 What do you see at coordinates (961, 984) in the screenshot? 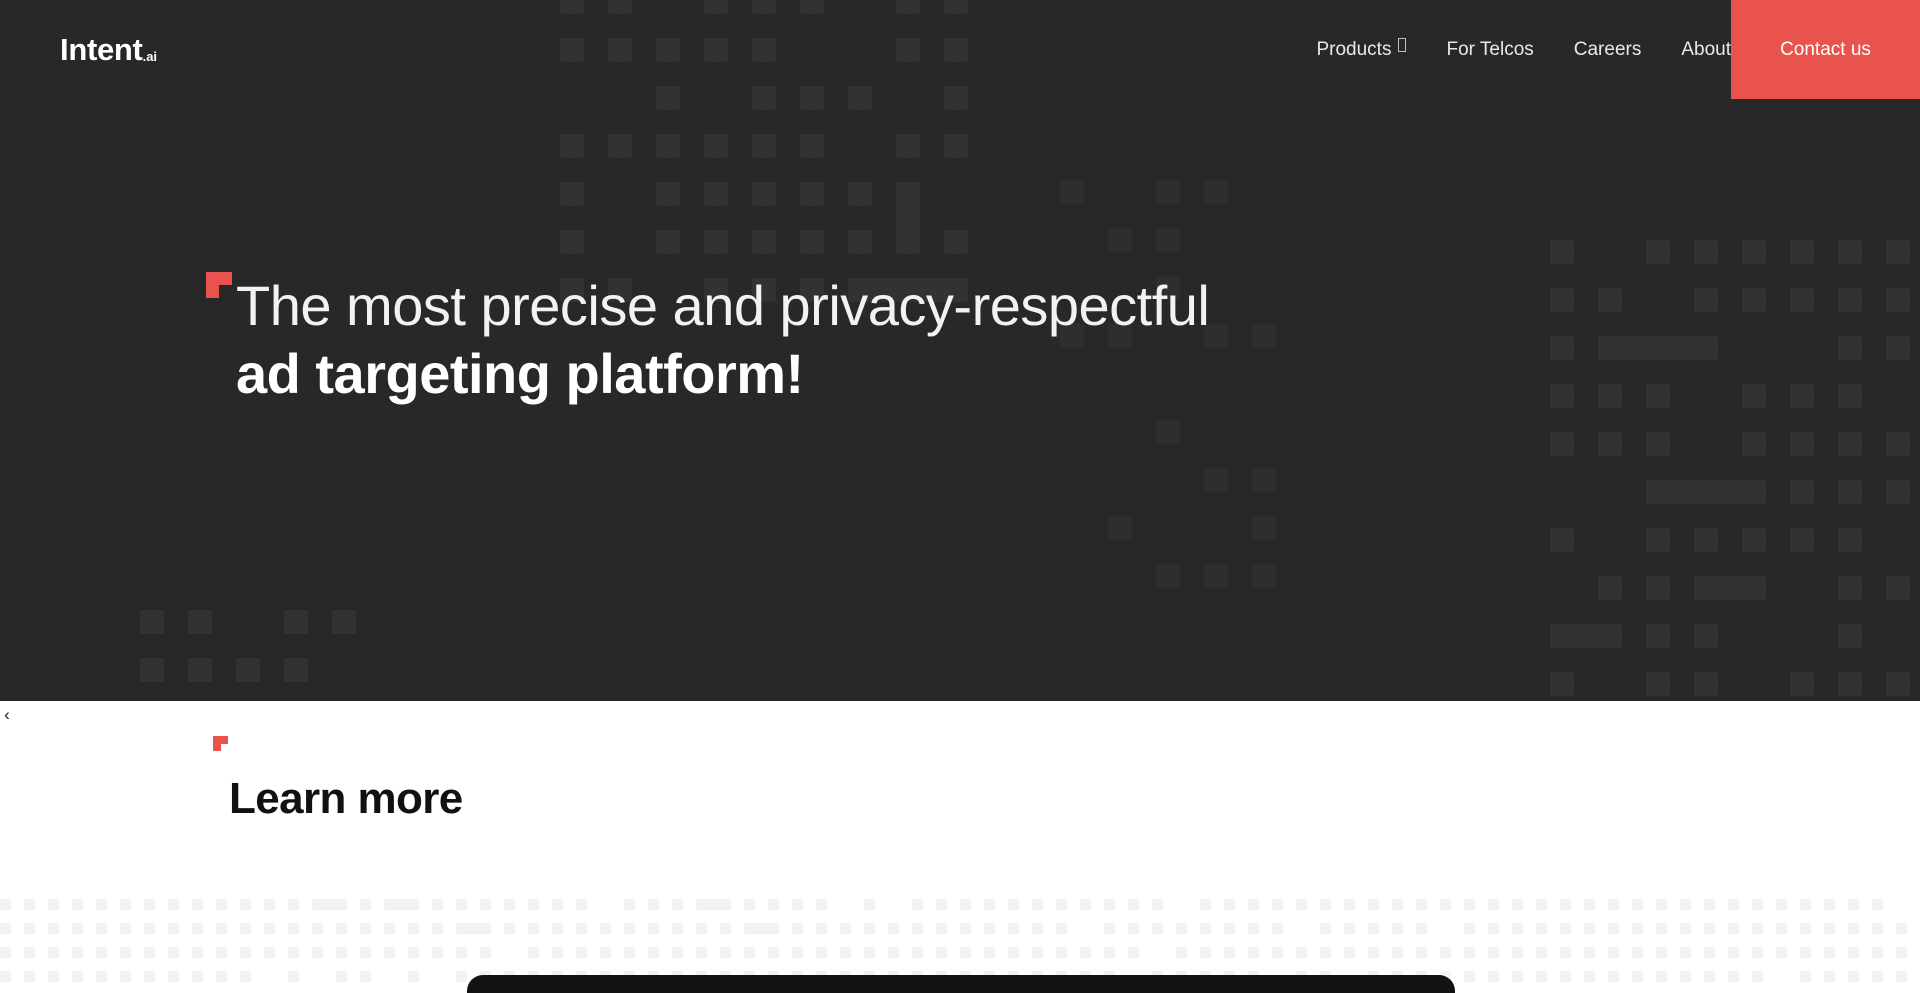
I see `bottom-card` at bounding box center [961, 984].